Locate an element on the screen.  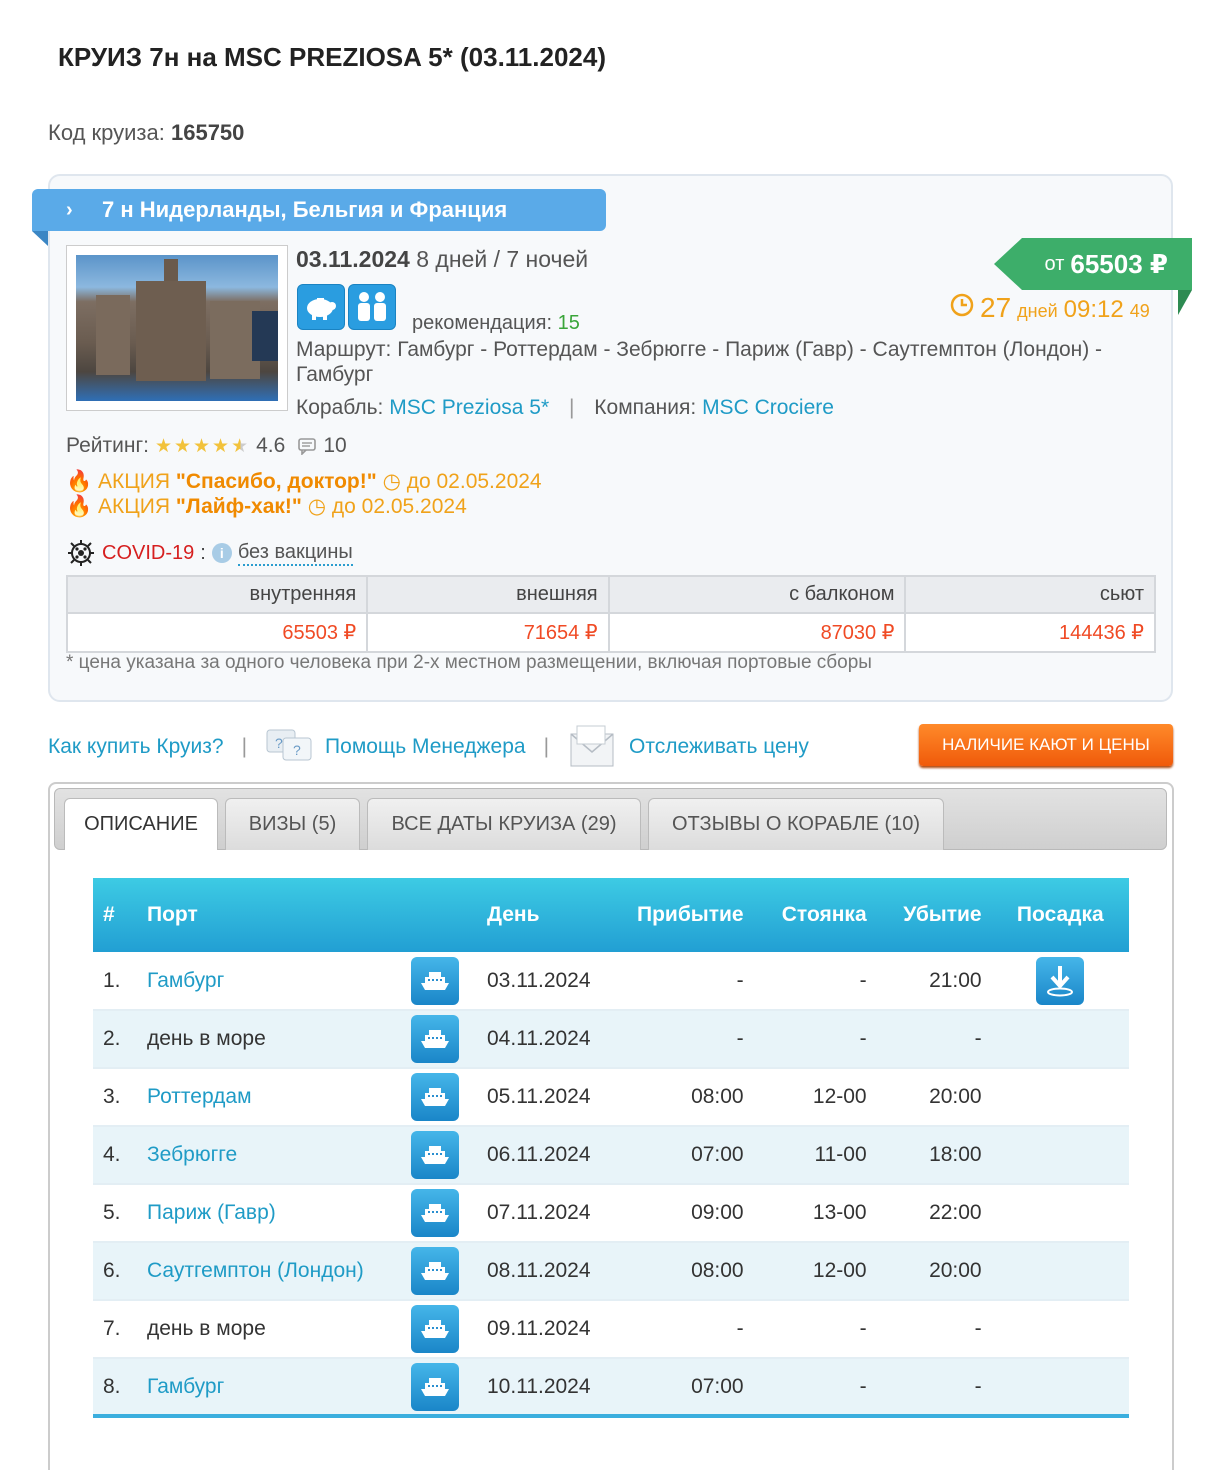
info-icon: i is located at coordinates (221, 553).